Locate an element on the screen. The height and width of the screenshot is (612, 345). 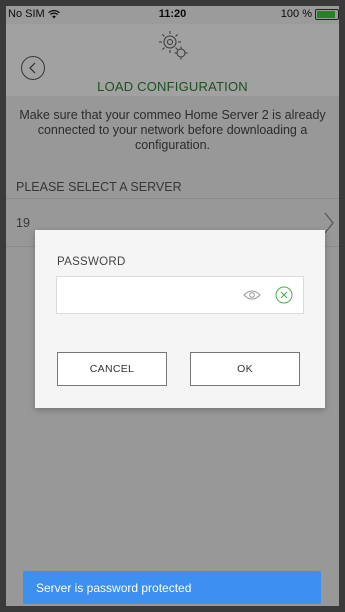
ok-button: OK is located at coordinates (245, 369).